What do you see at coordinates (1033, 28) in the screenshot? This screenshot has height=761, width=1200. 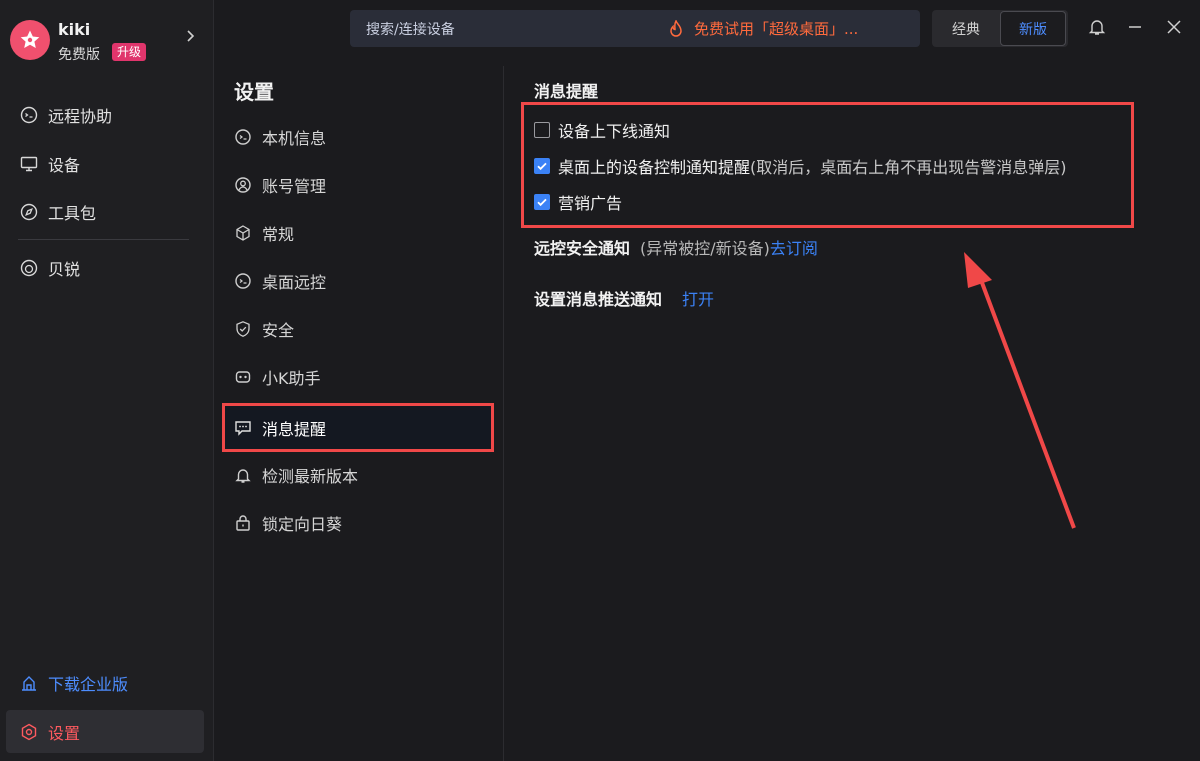 I see `mode-new-button: 新版` at bounding box center [1033, 28].